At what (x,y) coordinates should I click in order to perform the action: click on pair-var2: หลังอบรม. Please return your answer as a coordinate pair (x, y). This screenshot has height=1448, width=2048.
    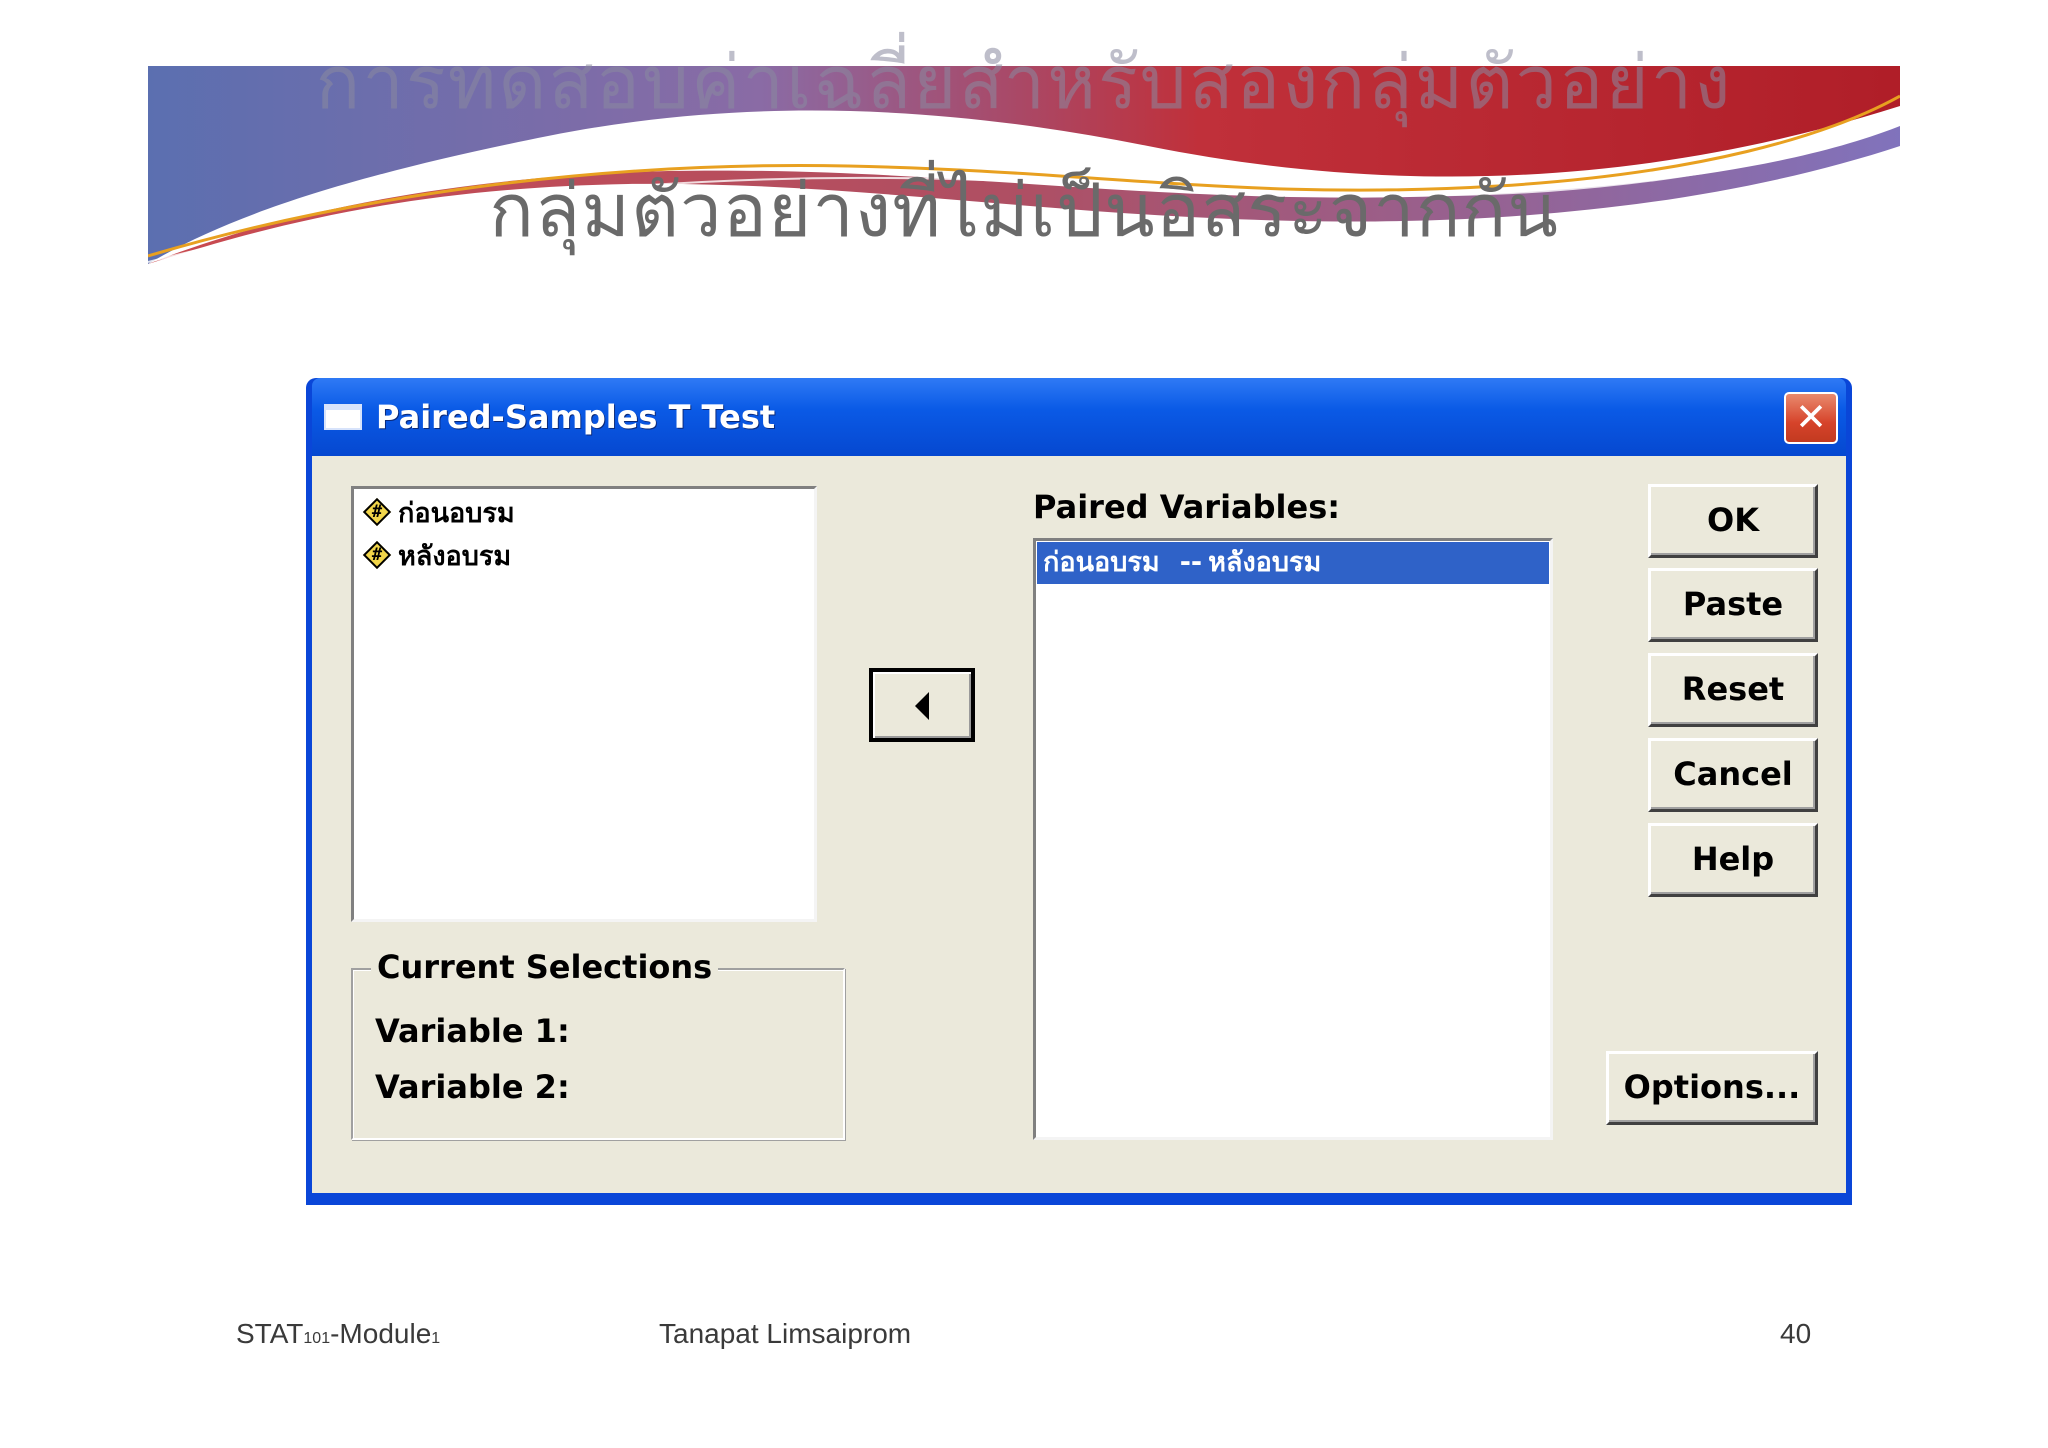
    Looking at the image, I should click on (1265, 562).